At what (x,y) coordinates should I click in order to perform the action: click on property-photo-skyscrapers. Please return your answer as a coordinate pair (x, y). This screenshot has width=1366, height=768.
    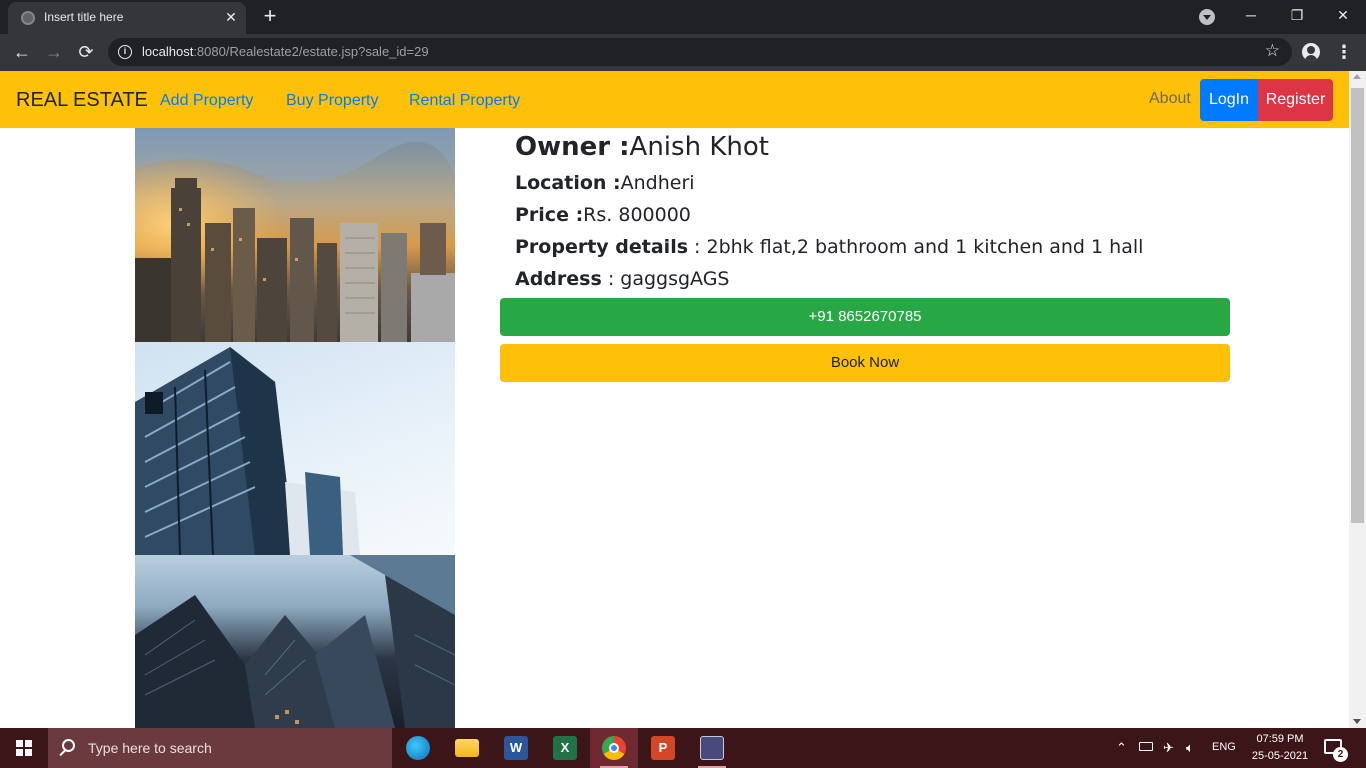
    Looking at the image, I should click on (295, 641).